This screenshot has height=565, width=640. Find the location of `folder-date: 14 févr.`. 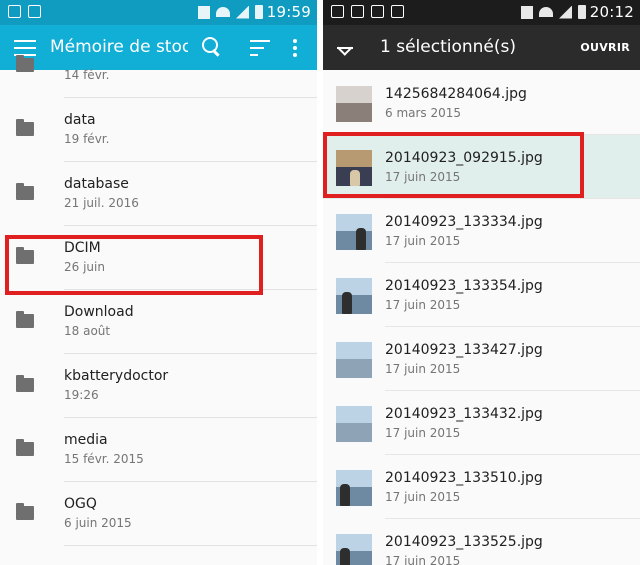

folder-date: 14 févr. is located at coordinates (87, 75).